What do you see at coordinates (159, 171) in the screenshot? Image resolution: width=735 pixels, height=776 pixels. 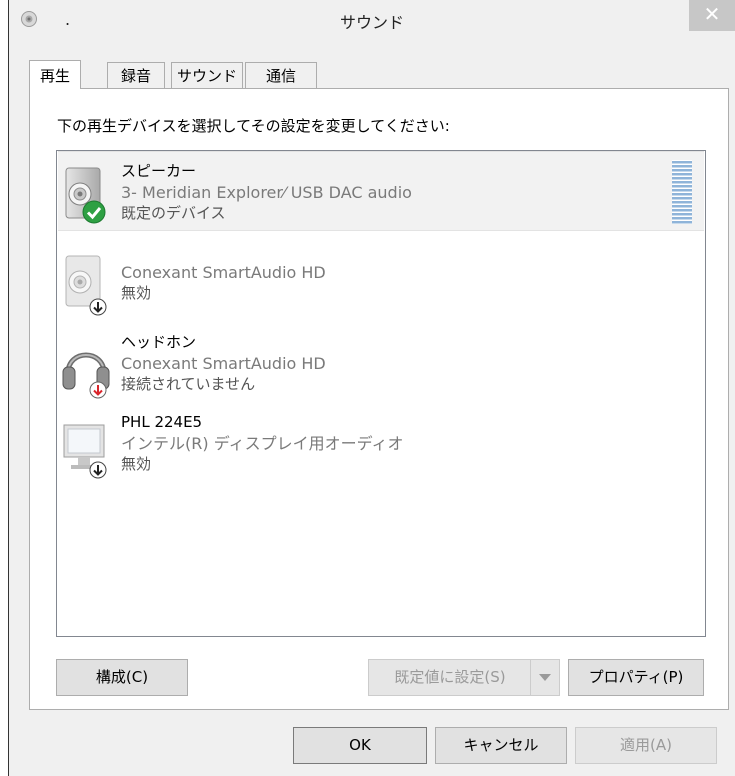 I see `device-name: スピーカー` at bounding box center [159, 171].